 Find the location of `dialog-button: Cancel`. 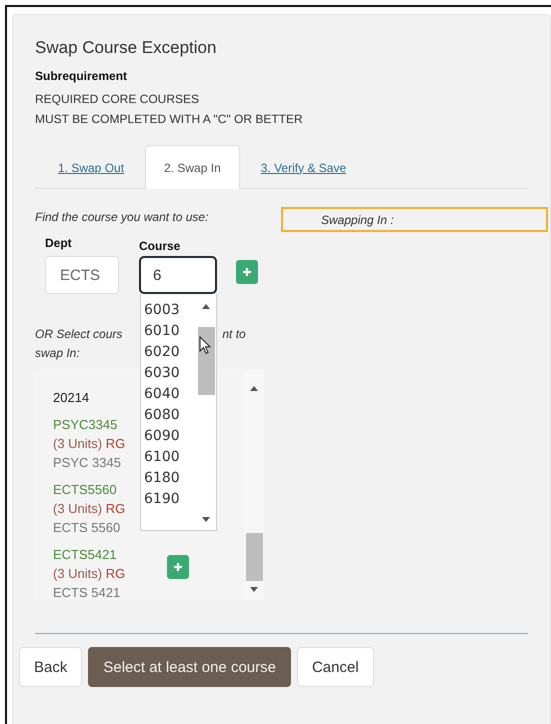

dialog-button: Cancel is located at coordinates (335, 667).